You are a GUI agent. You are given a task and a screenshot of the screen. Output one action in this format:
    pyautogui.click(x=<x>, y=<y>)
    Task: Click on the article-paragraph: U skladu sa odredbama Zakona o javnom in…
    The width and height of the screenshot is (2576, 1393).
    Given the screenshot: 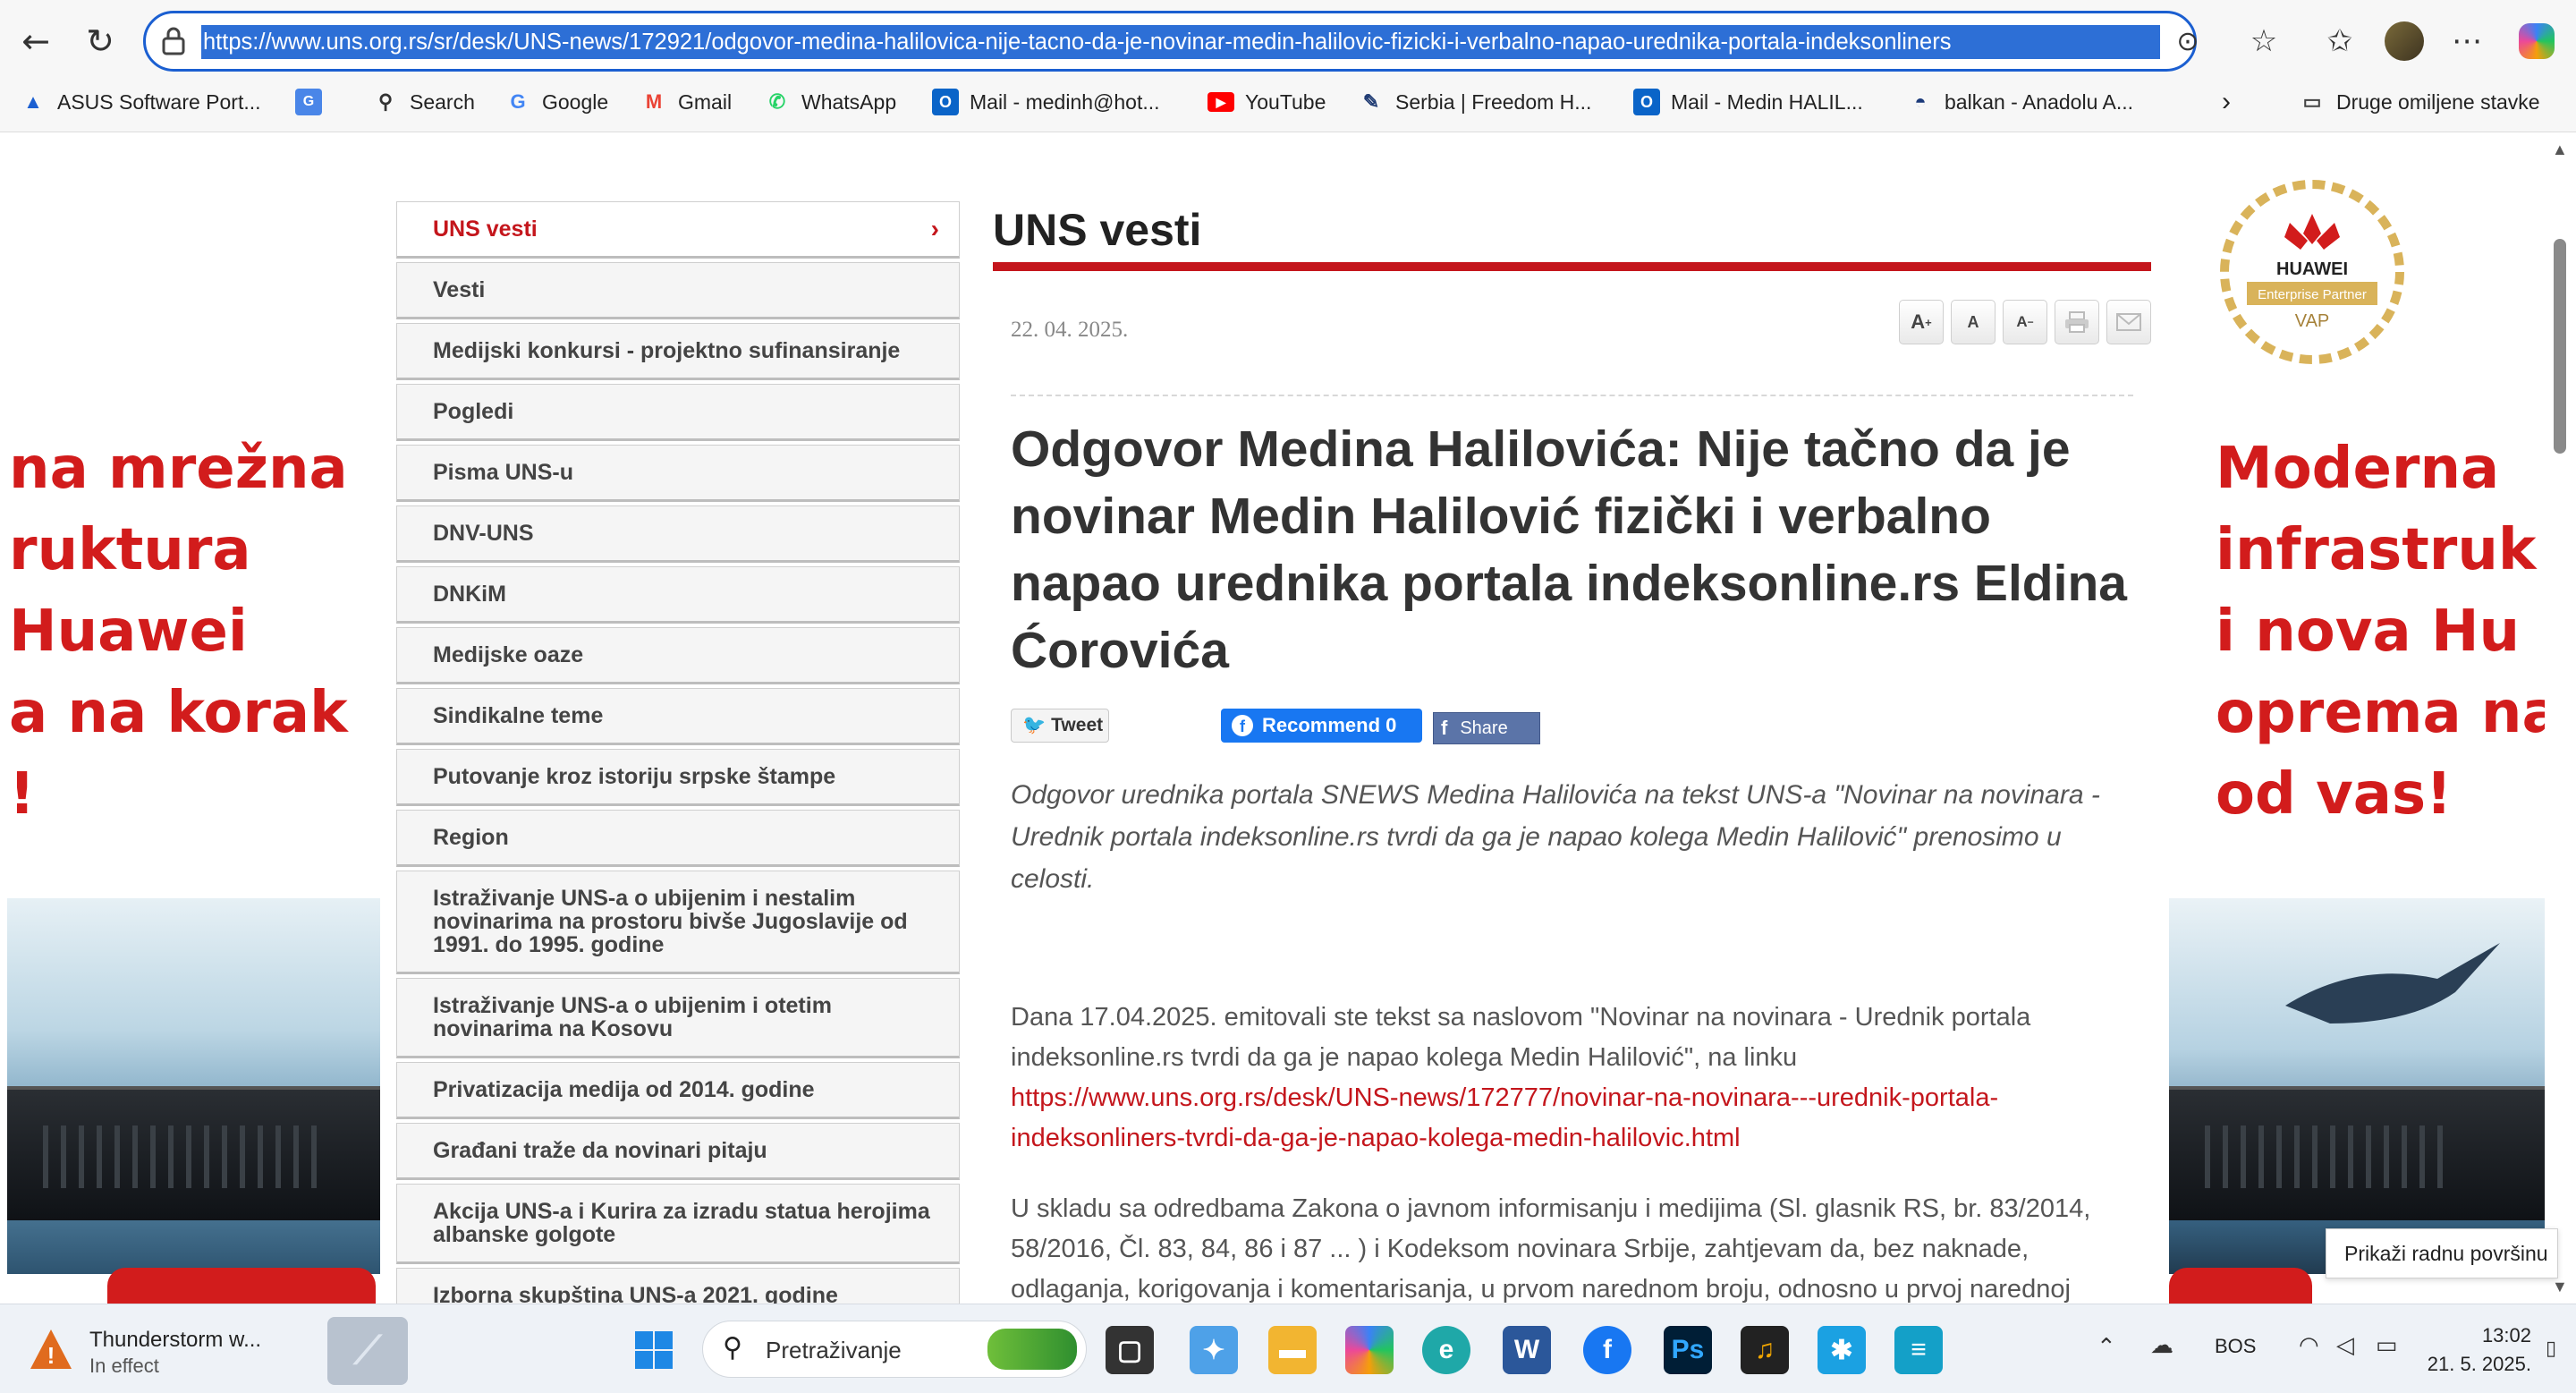 What is the action you would take?
    pyautogui.click(x=1551, y=1249)
    